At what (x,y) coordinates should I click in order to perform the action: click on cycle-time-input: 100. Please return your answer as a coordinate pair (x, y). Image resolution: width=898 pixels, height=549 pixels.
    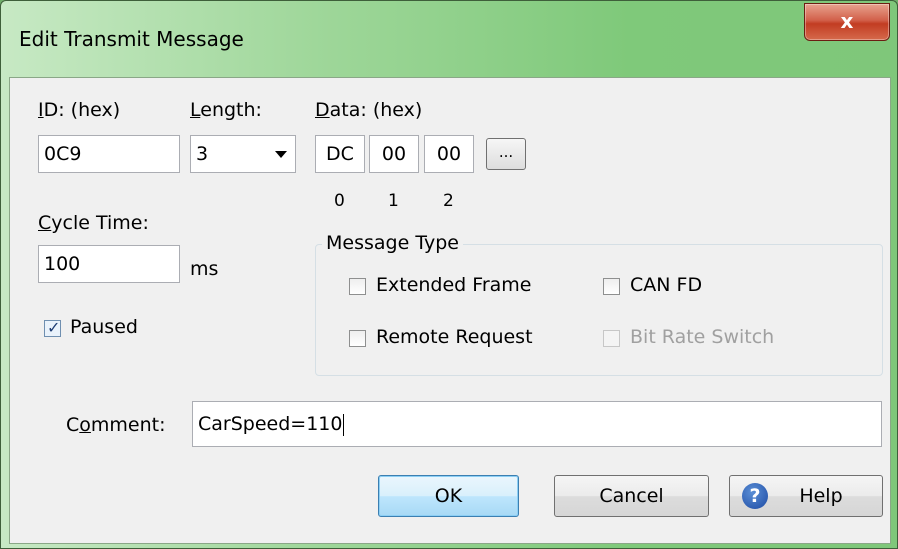
    Looking at the image, I should click on (109, 264).